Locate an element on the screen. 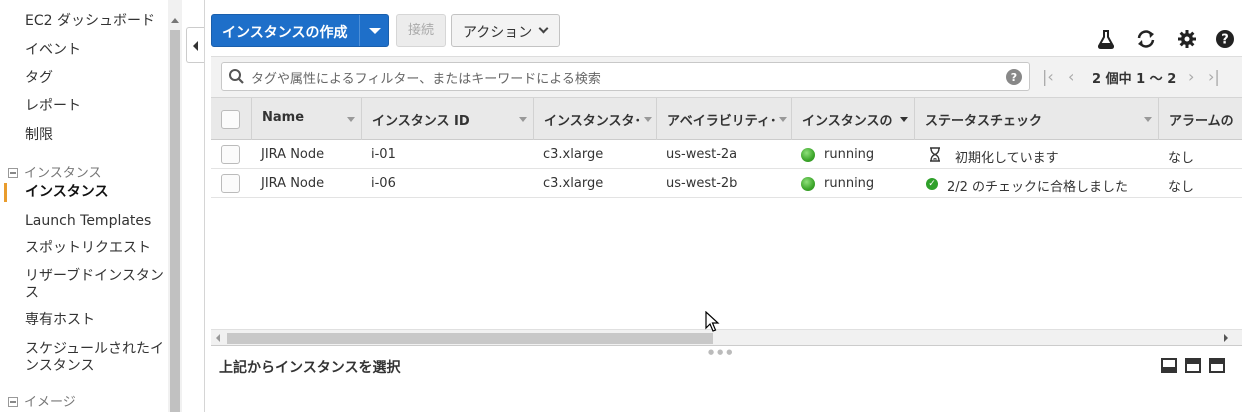 The width and height of the screenshot is (1242, 412). search-help-icon: ? is located at coordinates (1014, 77).